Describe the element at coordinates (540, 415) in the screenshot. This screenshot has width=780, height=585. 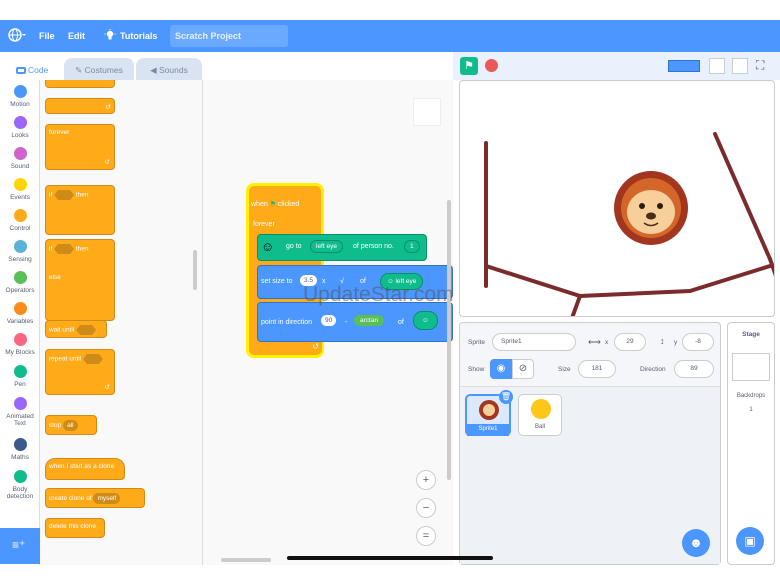
I see `sprite-tile: Ball` at that location.